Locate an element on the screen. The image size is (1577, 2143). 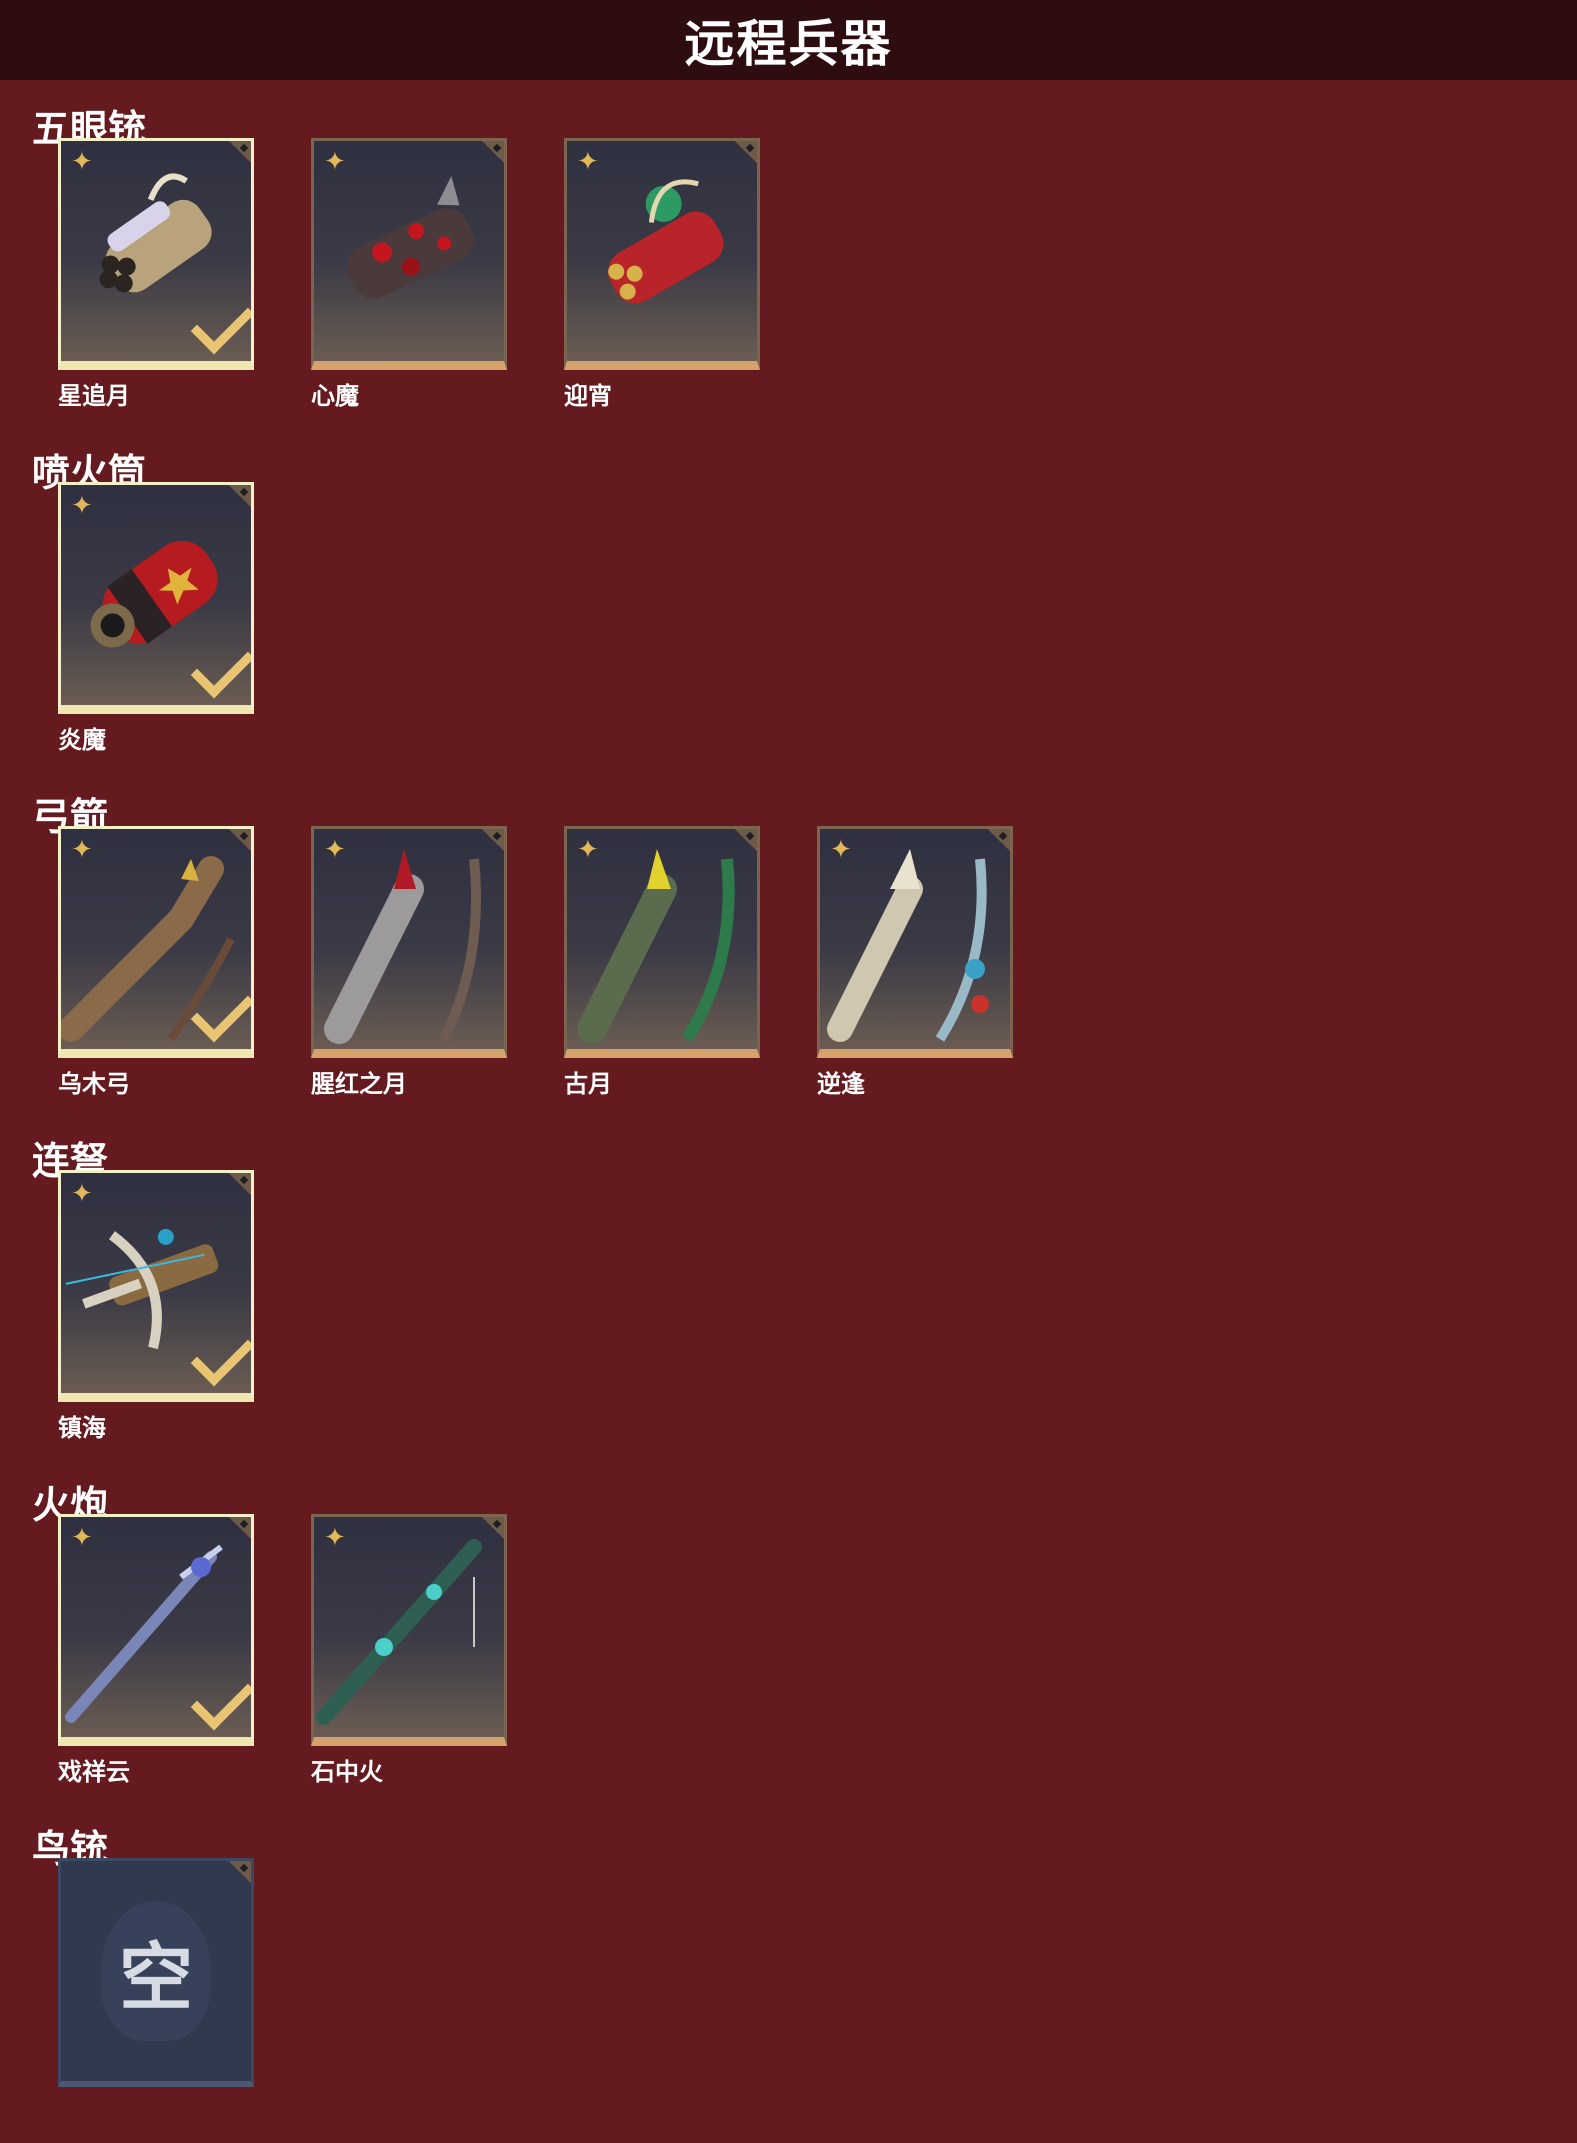
weapon-item: ✦ 腥红之月 is located at coordinates (409, 962).